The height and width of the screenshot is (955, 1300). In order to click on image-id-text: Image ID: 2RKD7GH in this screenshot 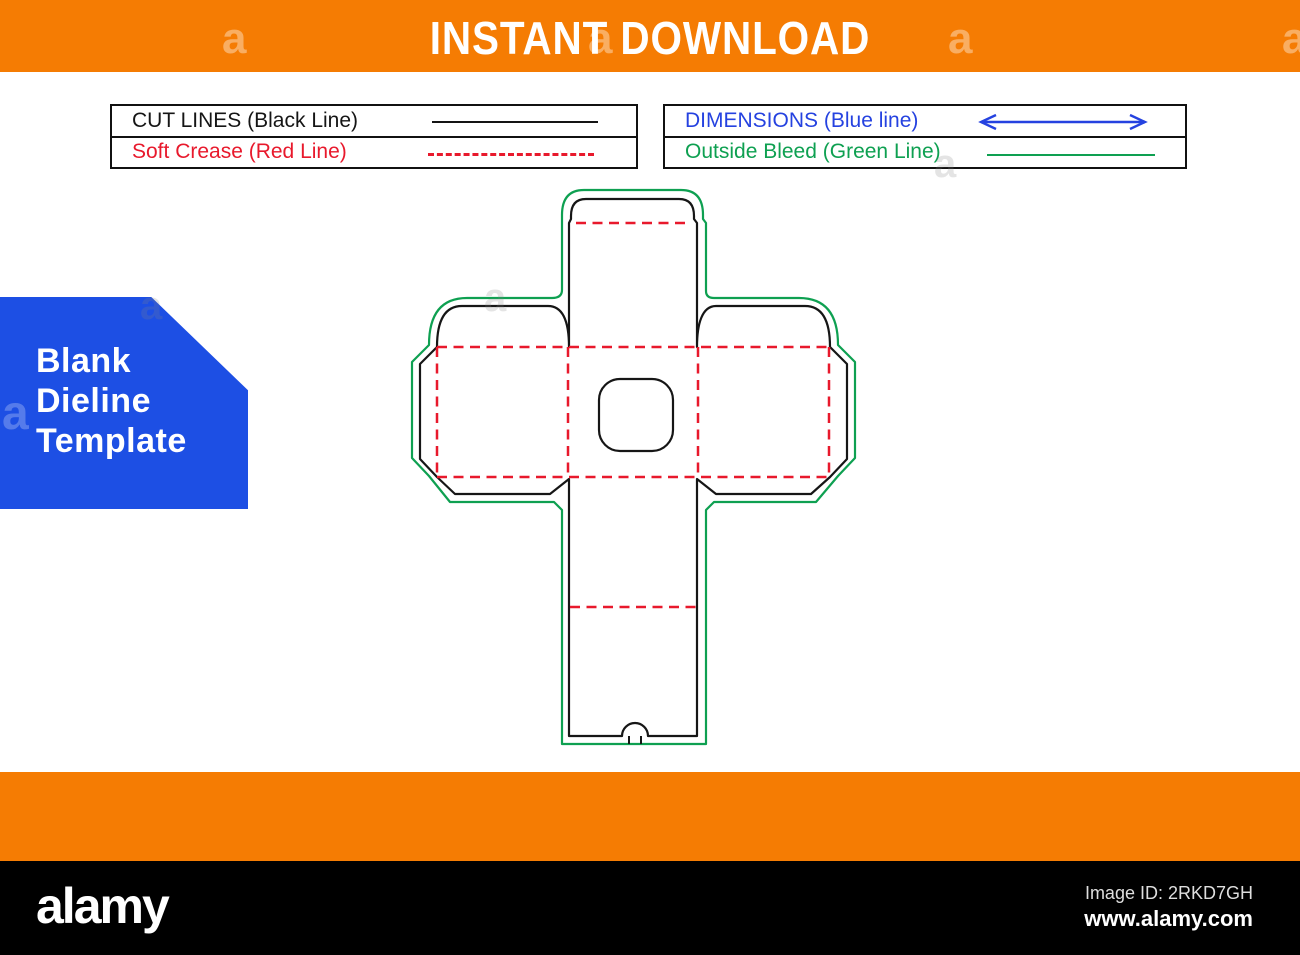, I will do `click(1168, 893)`.